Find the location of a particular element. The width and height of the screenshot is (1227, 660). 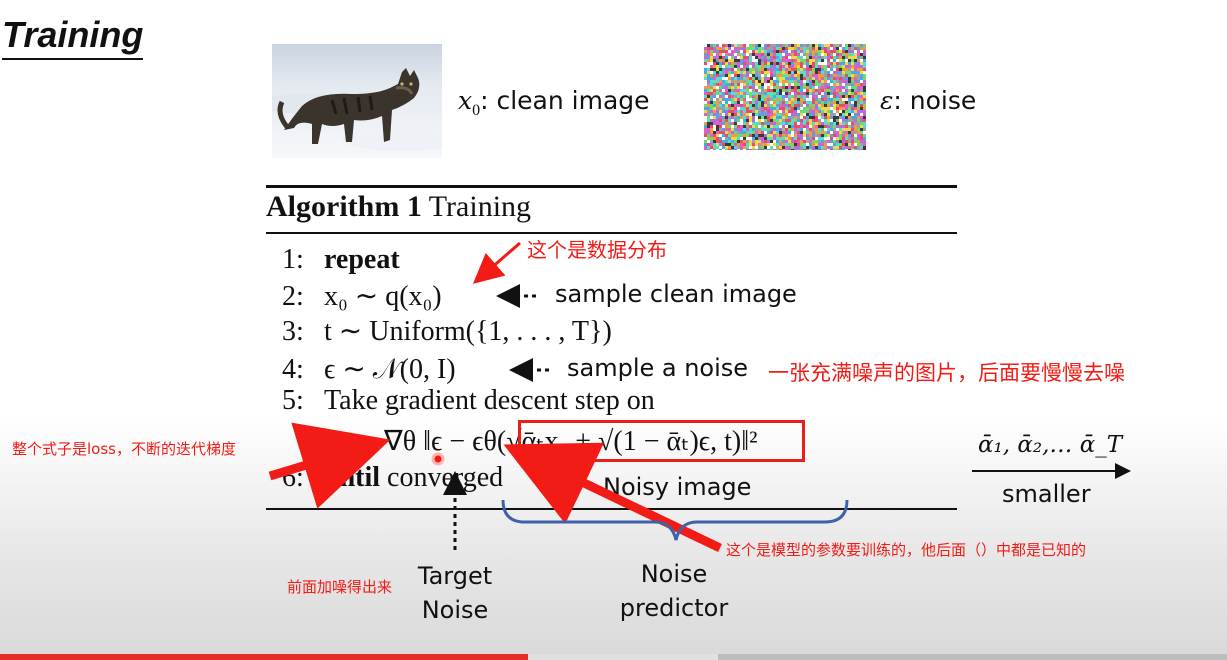

arrow-data-distribution is located at coordinates (496, 262).